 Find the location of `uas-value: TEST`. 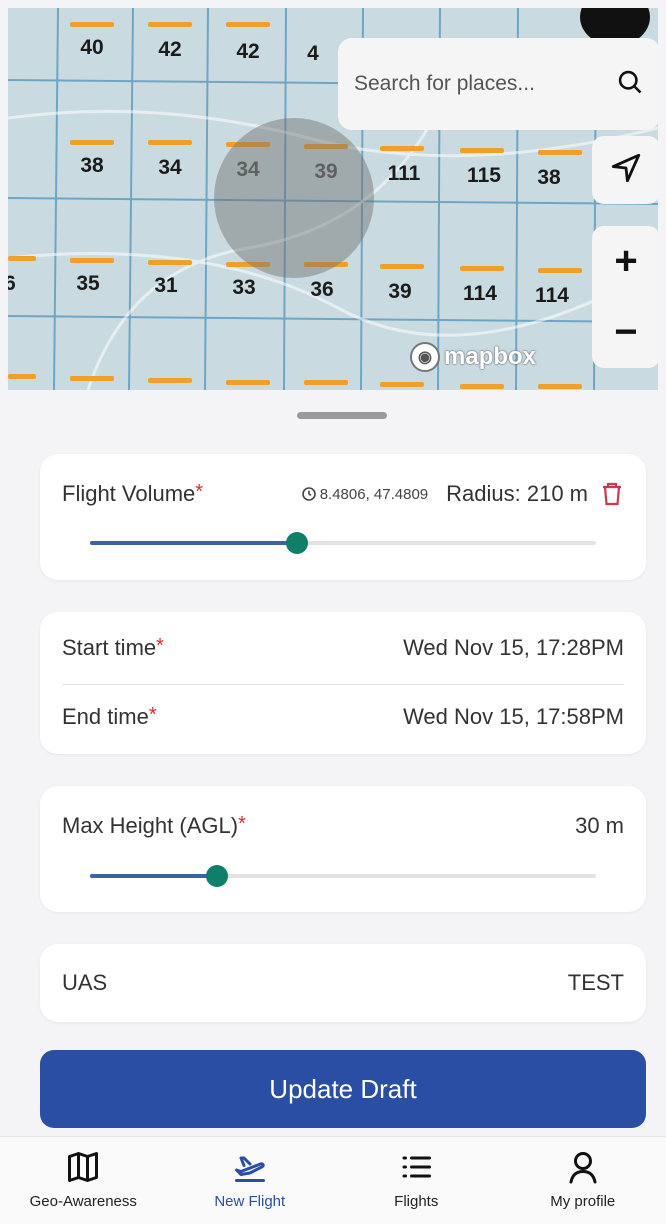

uas-value: TEST is located at coordinates (596, 983).